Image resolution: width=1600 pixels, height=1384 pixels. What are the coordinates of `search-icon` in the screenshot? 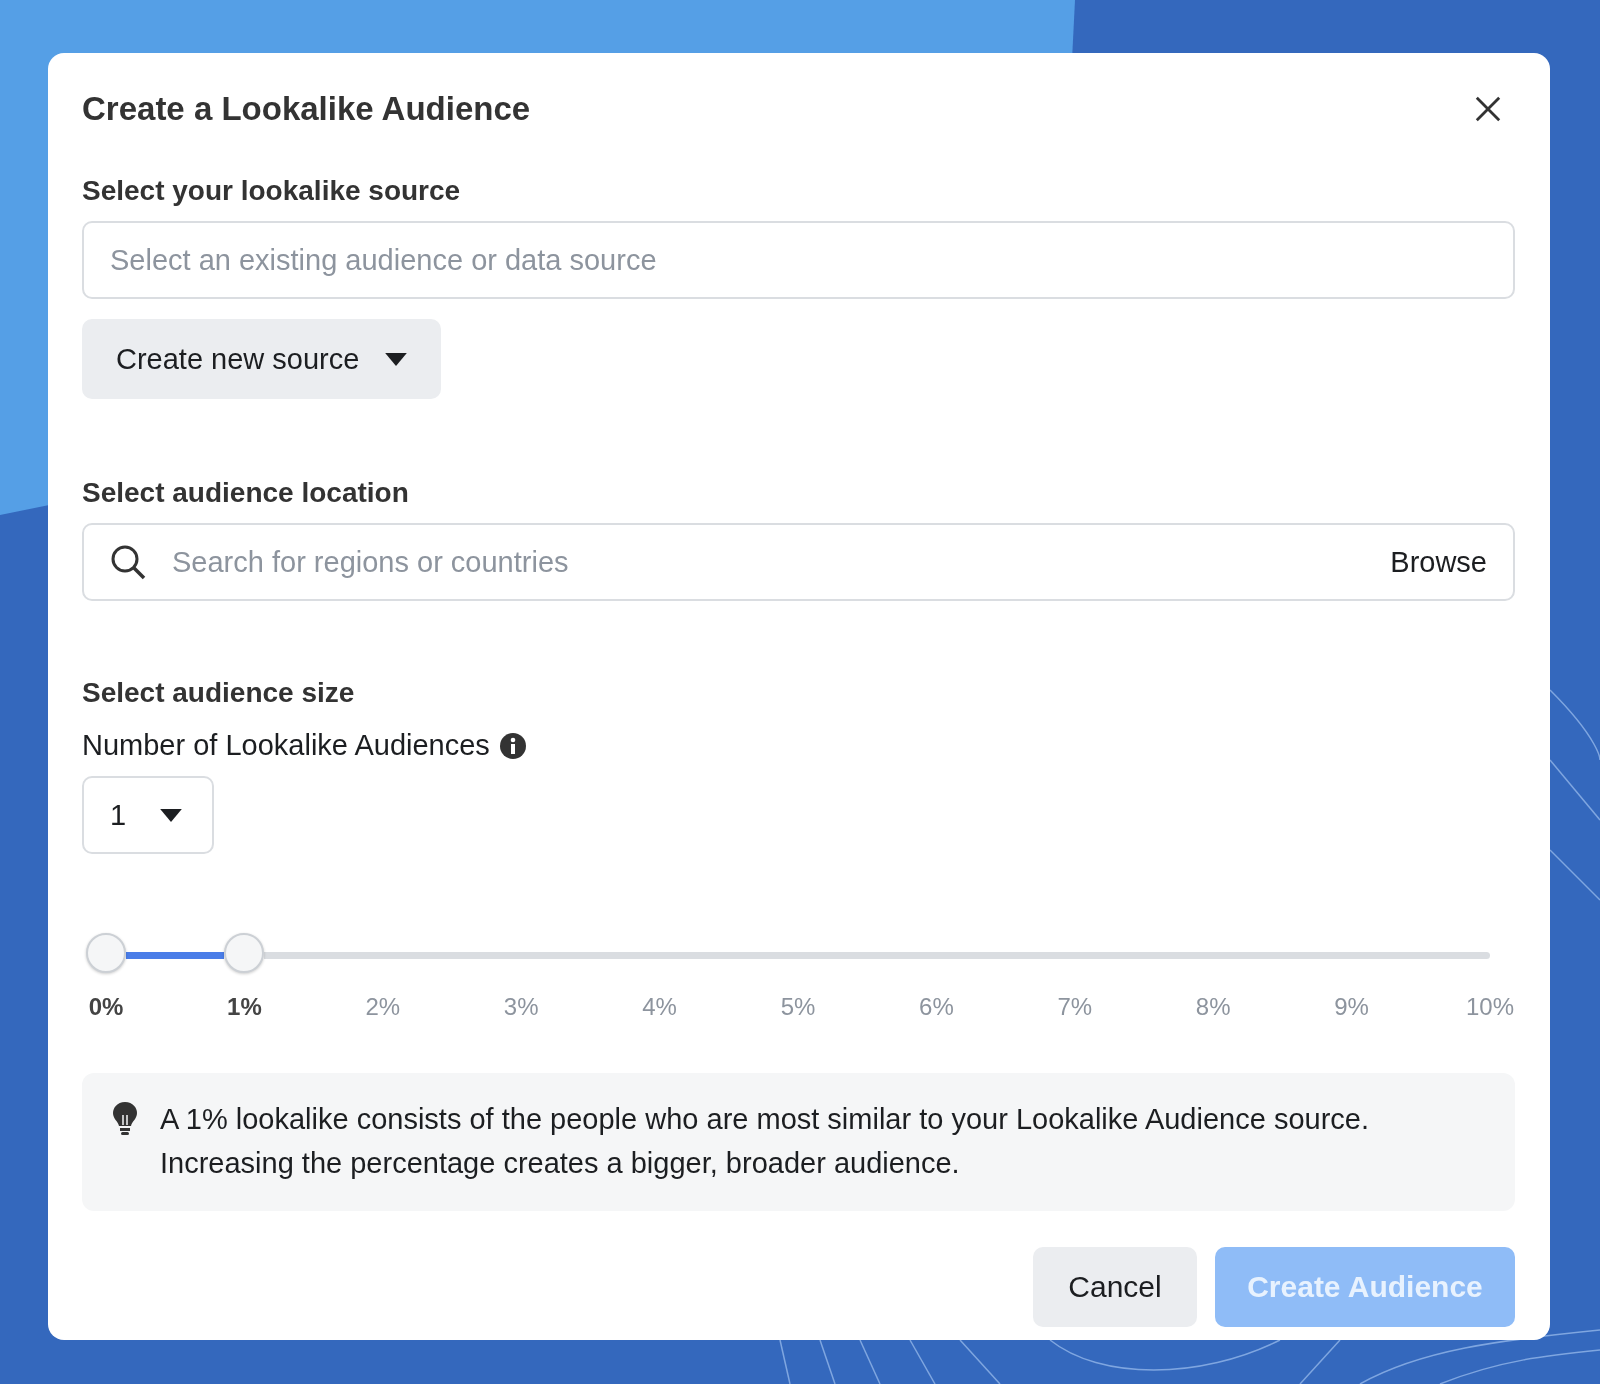 It's located at (128, 562).